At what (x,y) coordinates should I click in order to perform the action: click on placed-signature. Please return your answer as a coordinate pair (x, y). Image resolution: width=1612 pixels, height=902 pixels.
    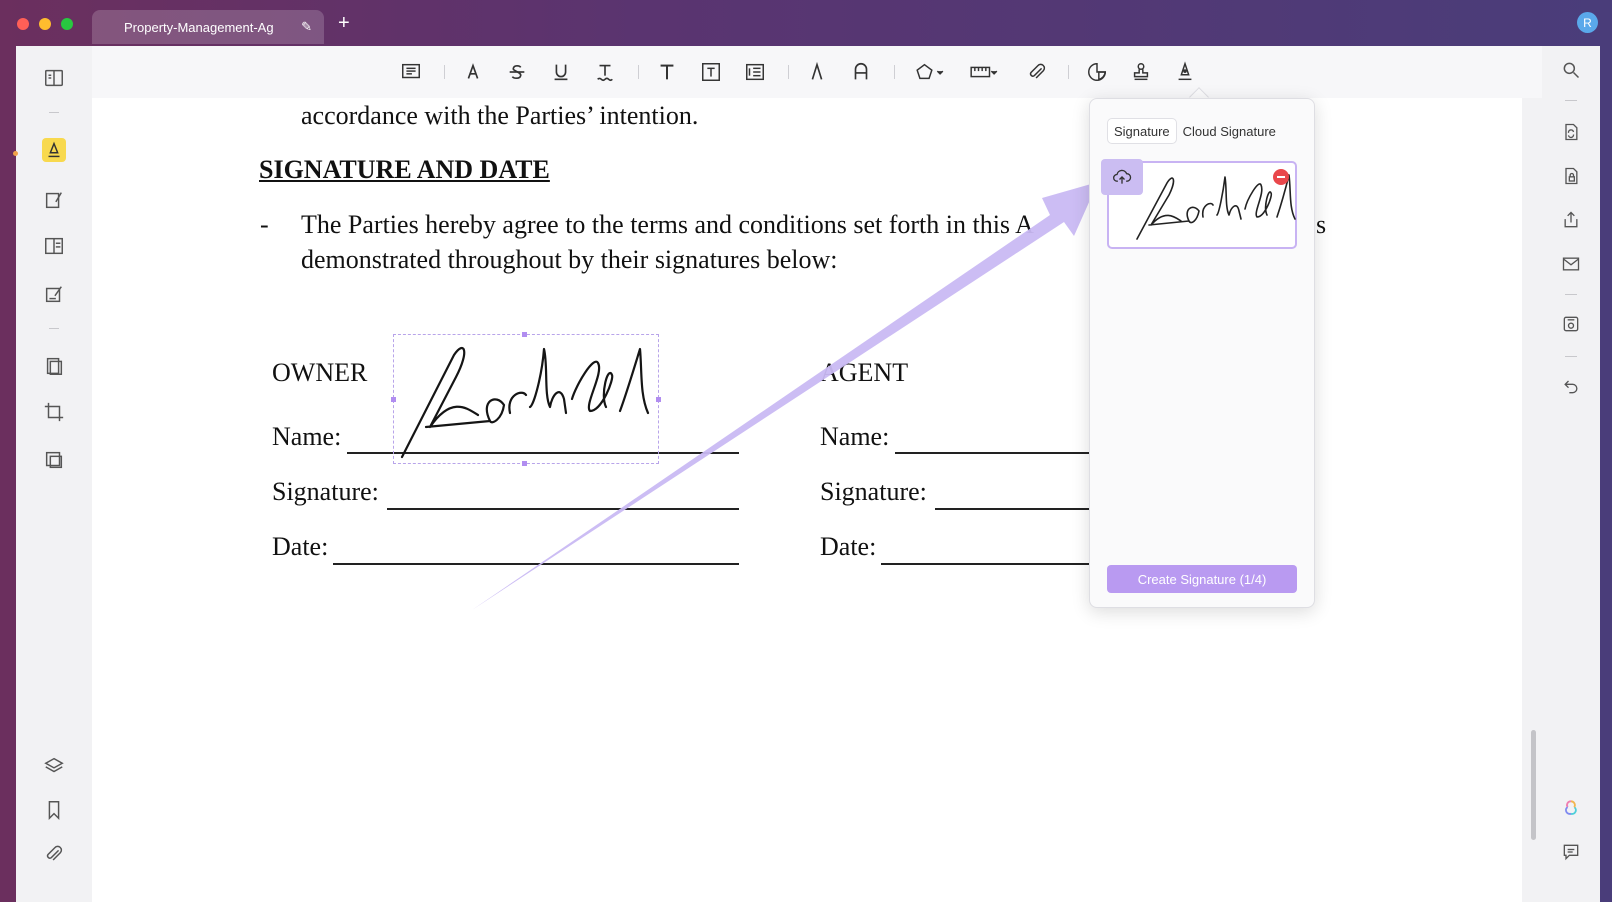
    Looking at the image, I should click on (526, 399).